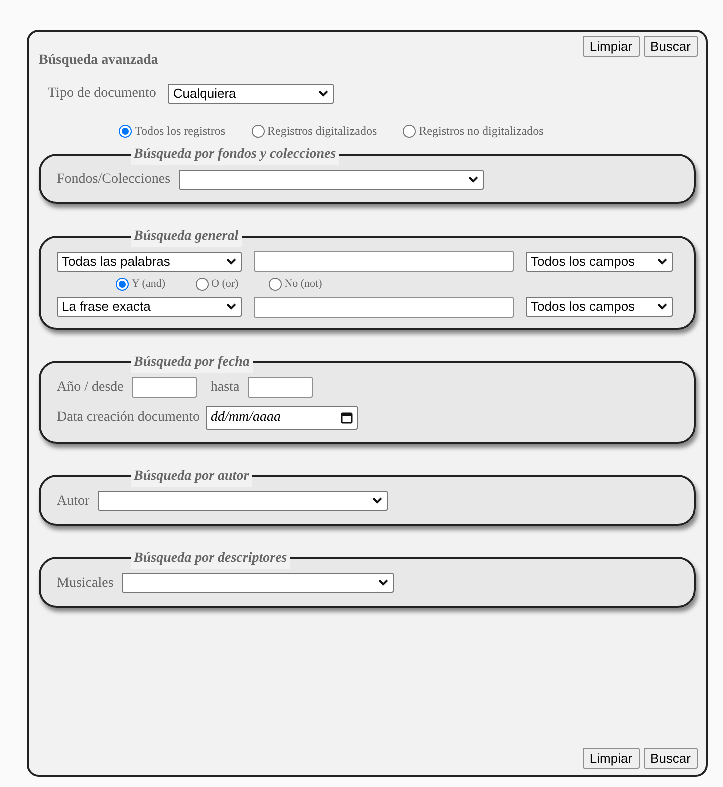  Describe the element at coordinates (251, 94) in the screenshot. I see `dropdown: Cualquiera` at that location.